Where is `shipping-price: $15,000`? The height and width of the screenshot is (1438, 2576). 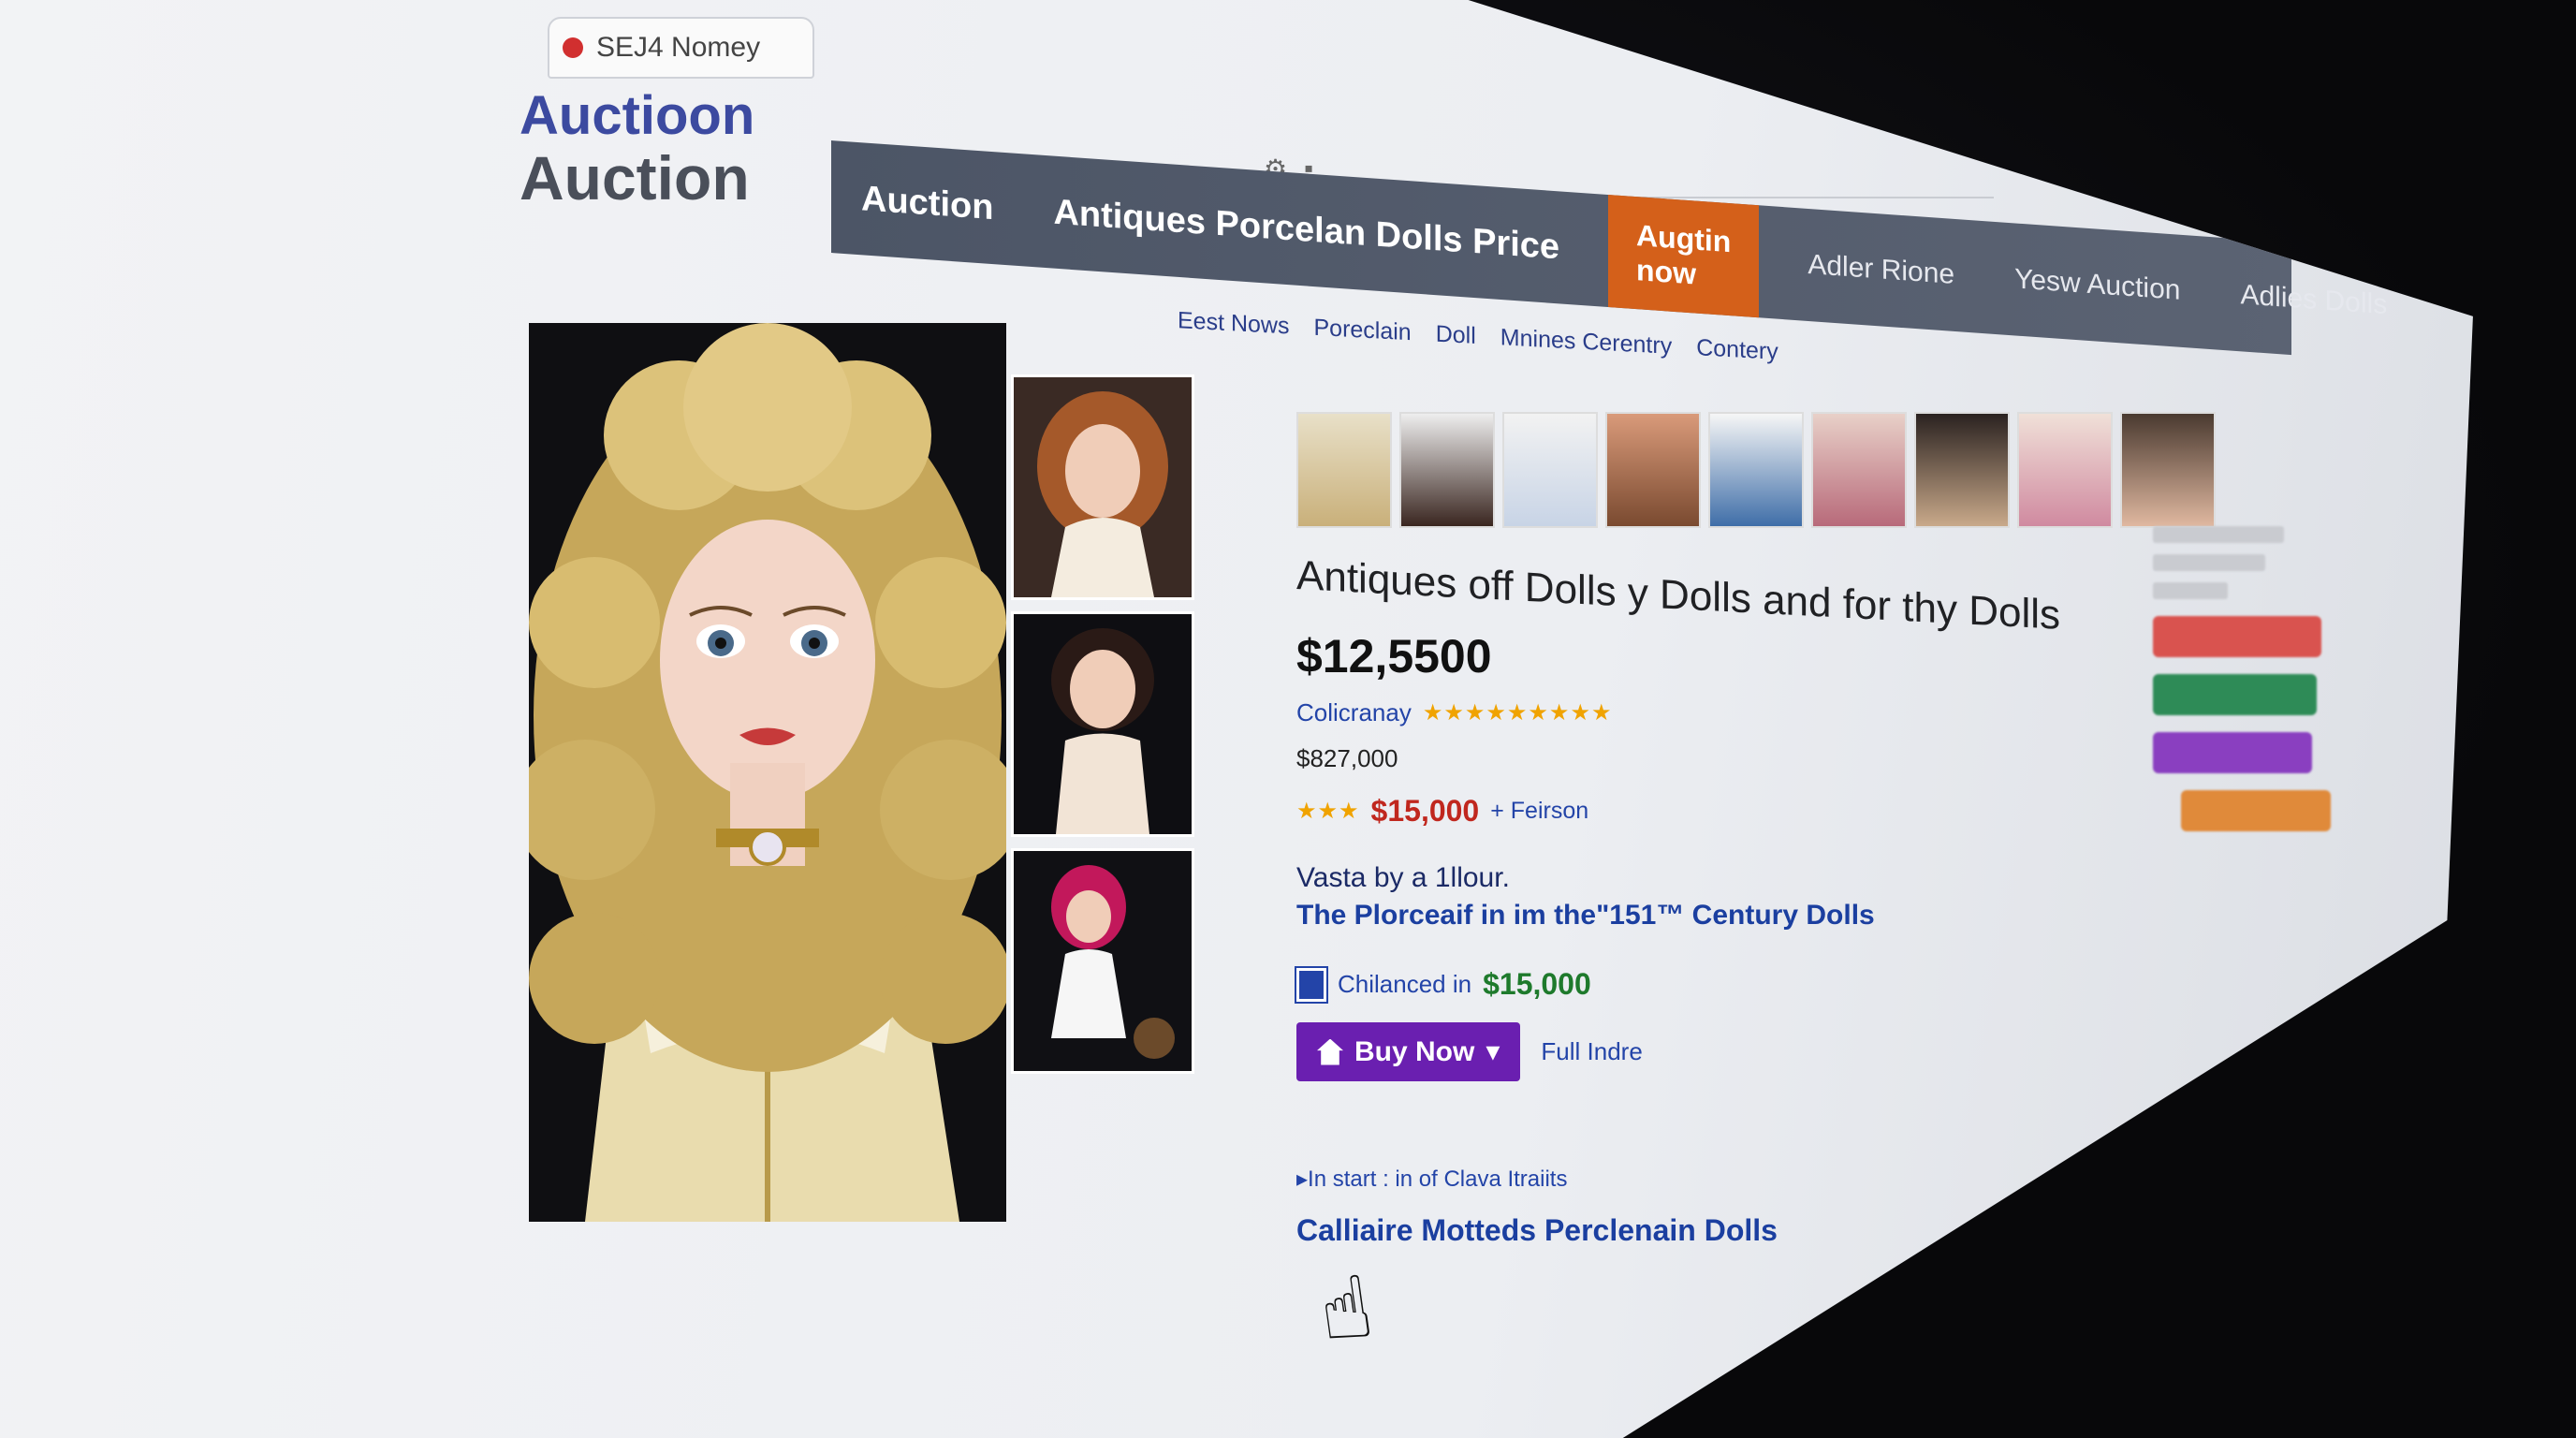
shipping-price: $15,000 is located at coordinates (1537, 984).